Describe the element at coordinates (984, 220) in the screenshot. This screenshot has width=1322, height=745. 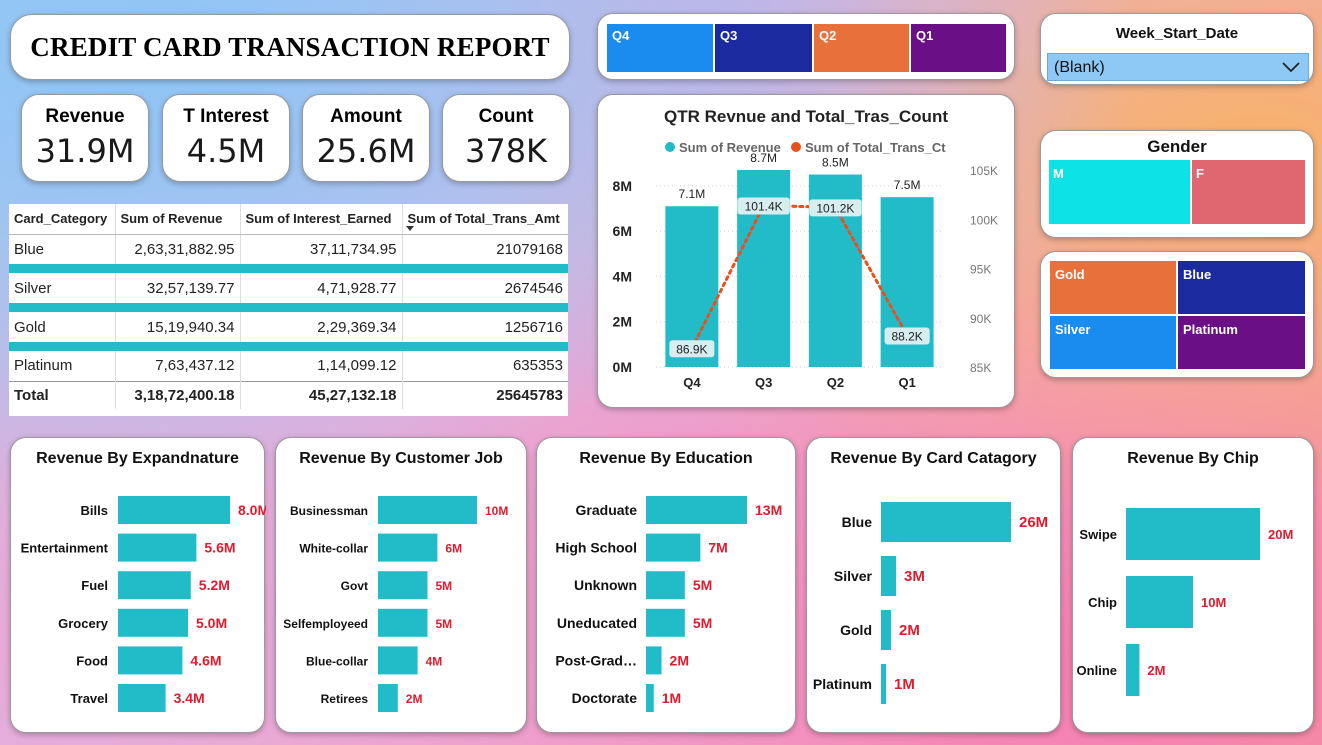
I see `y2-tick-label: 100K` at that location.